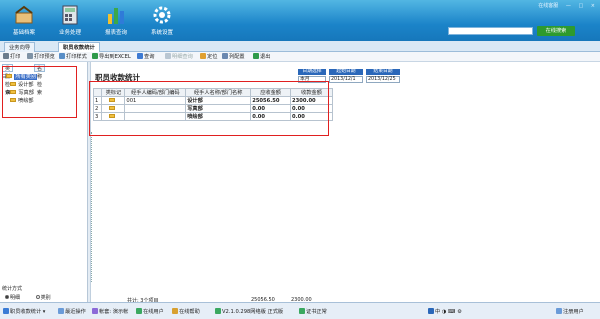 The width and height of the screenshot is (600, 319). What do you see at coordinates (311, 92) in the screenshot?
I see `col-paid: 收款金额` at bounding box center [311, 92].